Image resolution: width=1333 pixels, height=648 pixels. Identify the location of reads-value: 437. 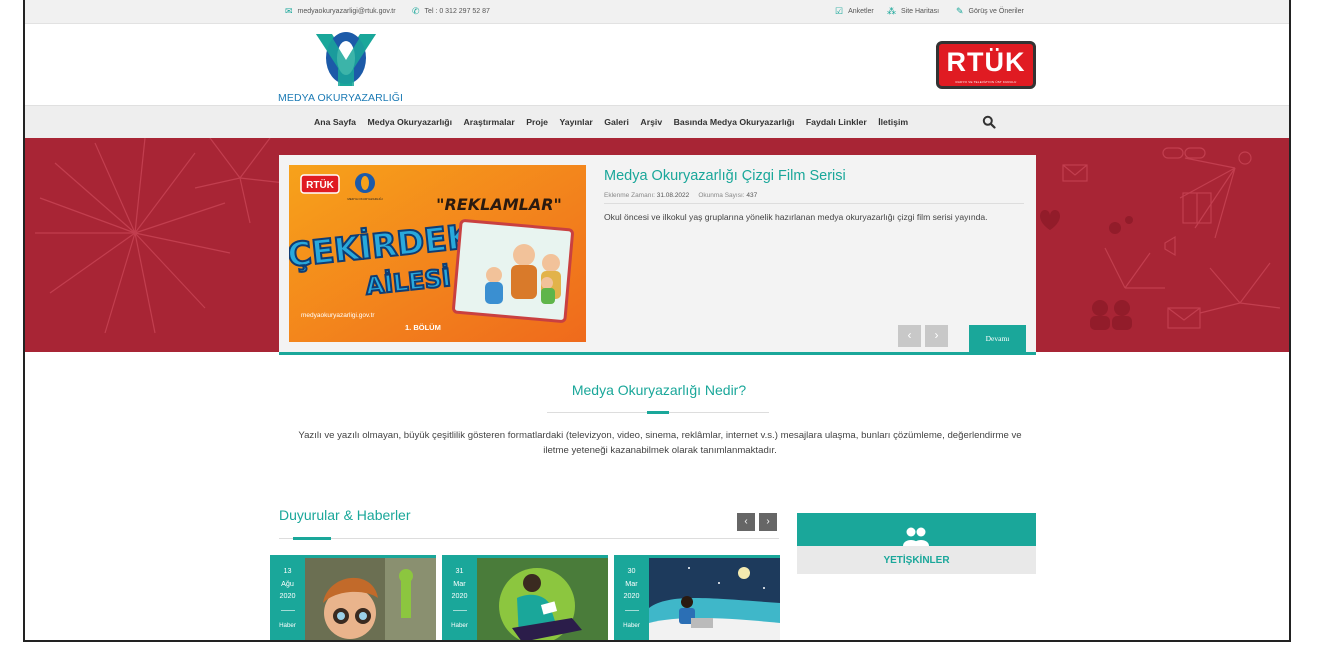
(752, 195).